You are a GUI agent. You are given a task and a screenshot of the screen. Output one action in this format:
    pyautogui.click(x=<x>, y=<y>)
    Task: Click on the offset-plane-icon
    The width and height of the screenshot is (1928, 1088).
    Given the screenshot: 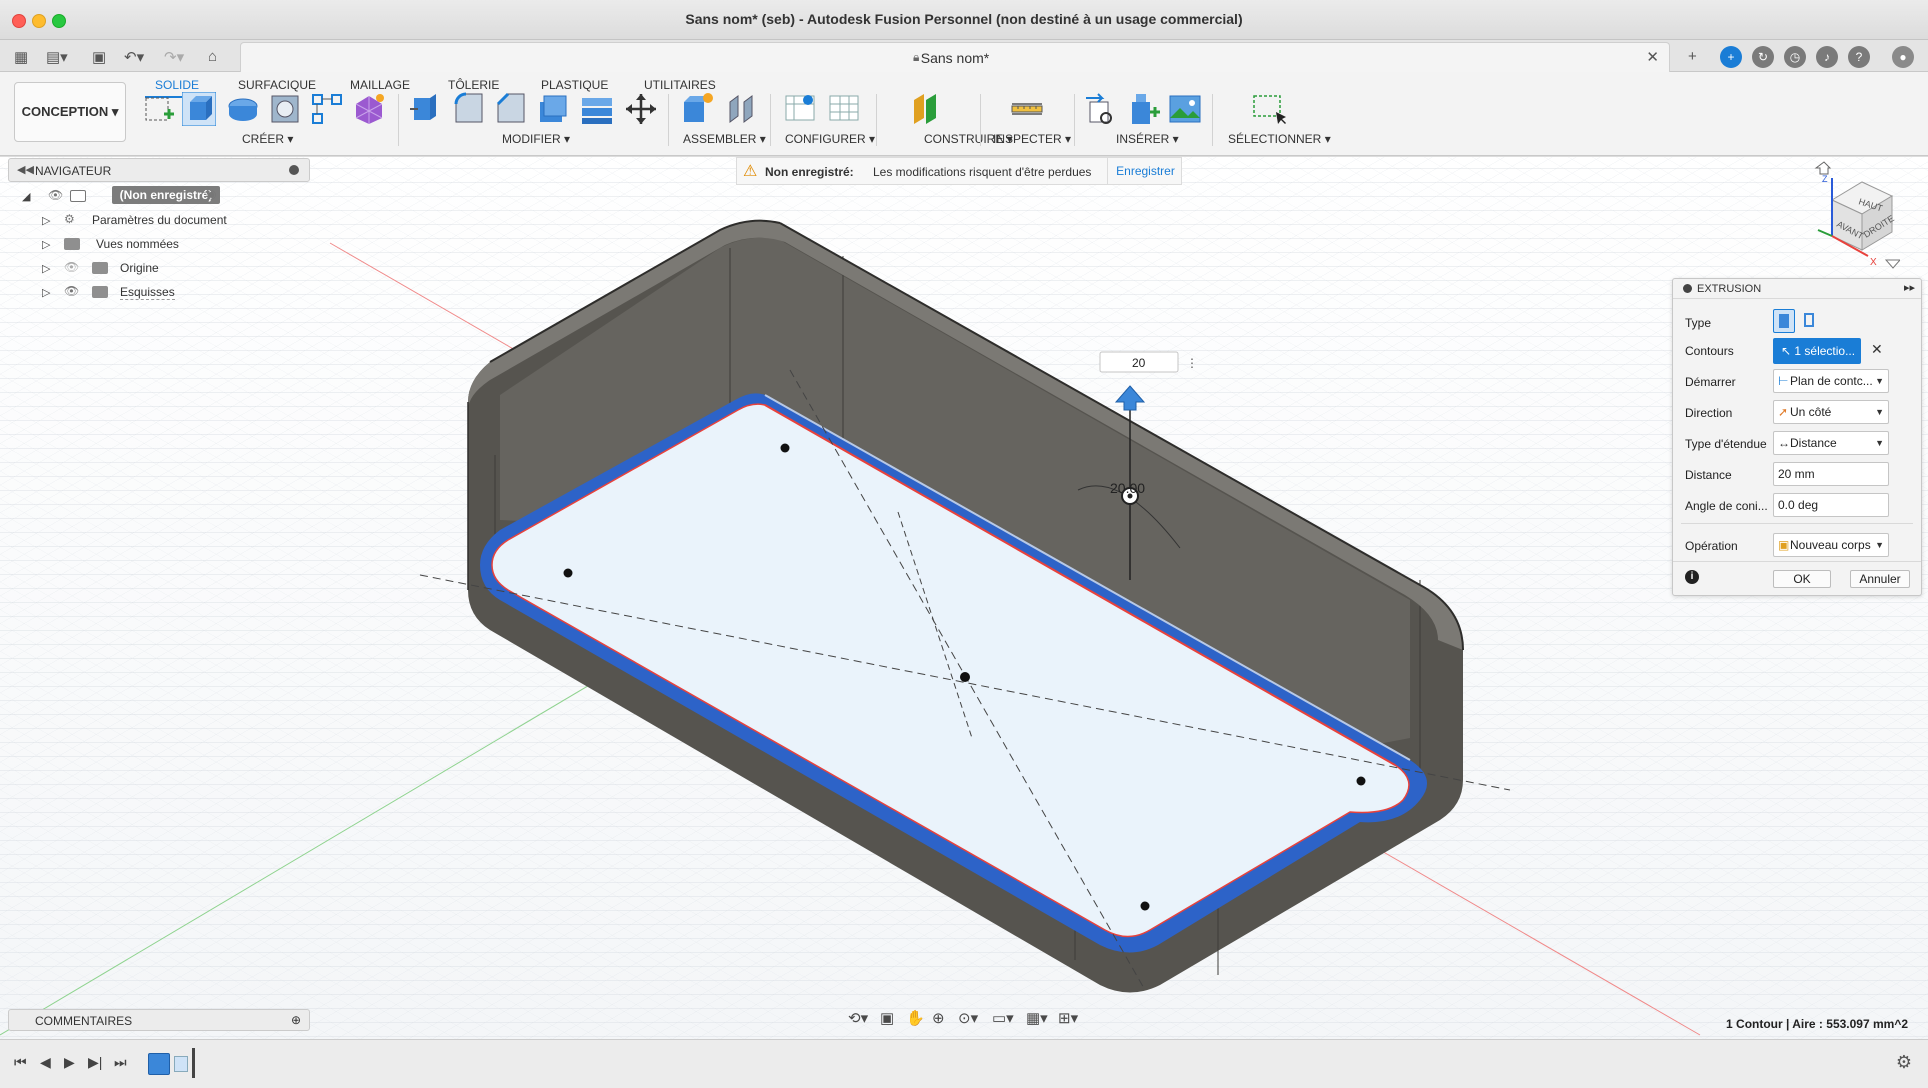 What is the action you would take?
    pyautogui.click(x=927, y=109)
    